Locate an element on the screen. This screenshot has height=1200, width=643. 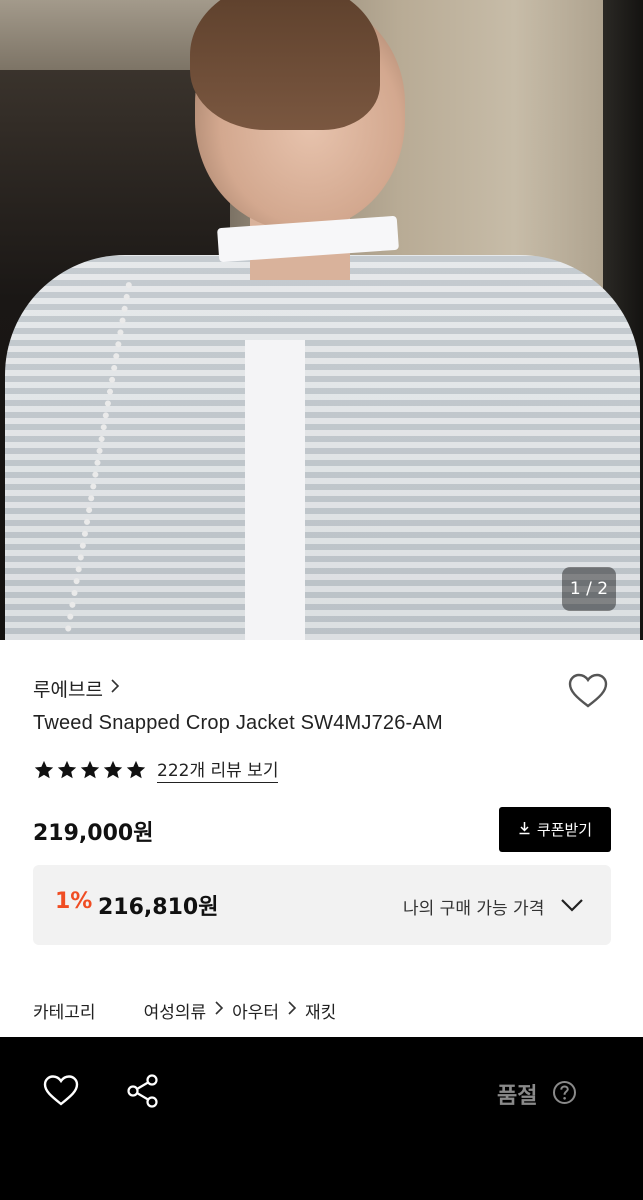
review-link: 222개 리뷰 보기 is located at coordinates (218, 769).